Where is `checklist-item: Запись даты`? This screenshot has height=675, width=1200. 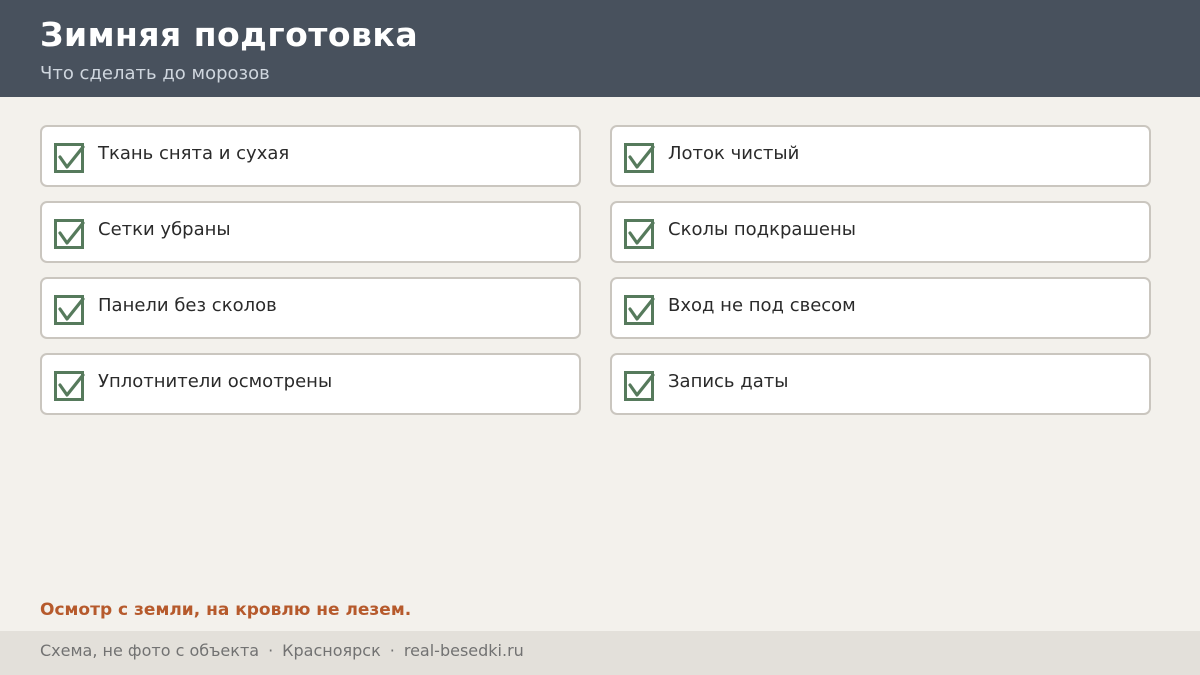
checklist-item: Запись даты is located at coordinates (880, 384).